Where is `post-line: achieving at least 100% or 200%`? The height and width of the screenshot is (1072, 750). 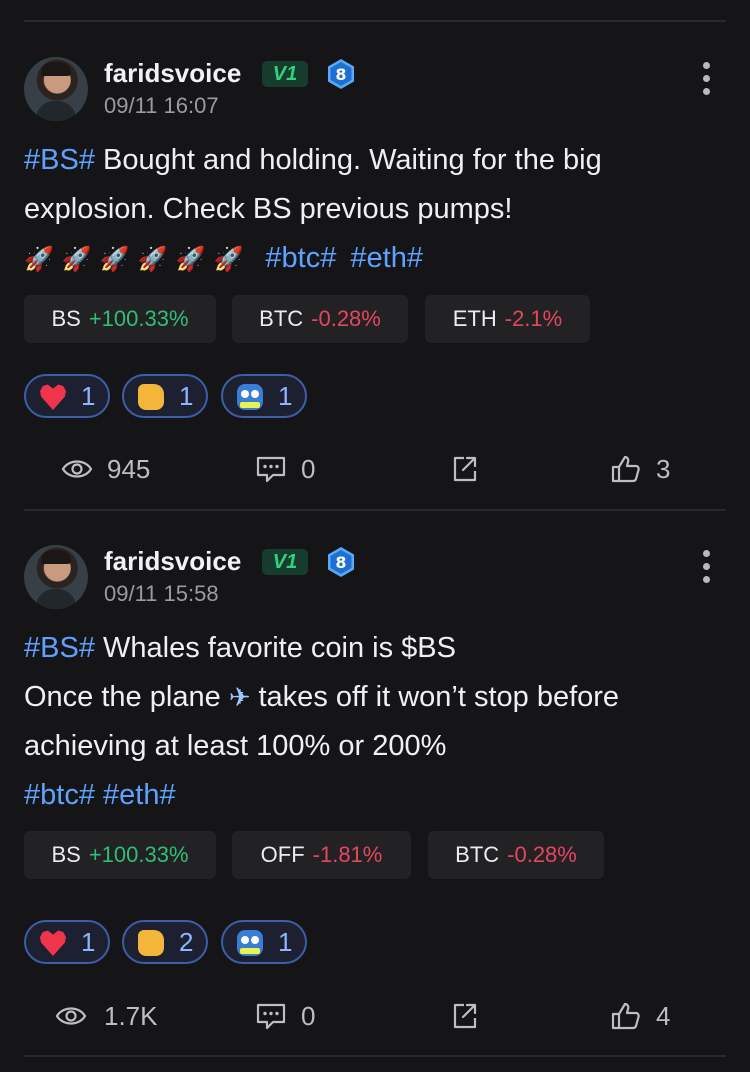 post-line: achieving at least 100% or 200% is located at coordinates (376, 746).